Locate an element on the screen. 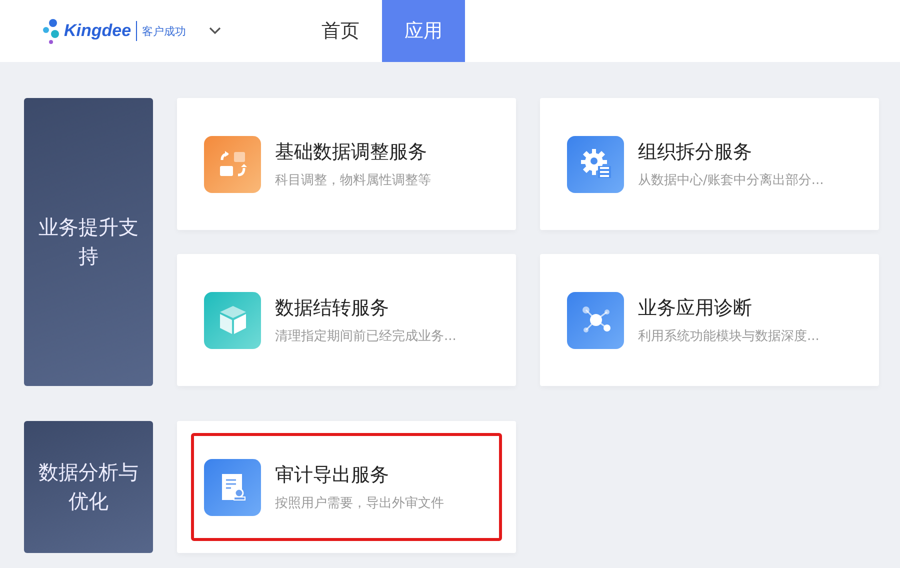 Image resolution: width=900 pixels, height=568 pixels. service-card: 审计导出服务 按照用户需要，导出外审文件 is located at coordinates (346, 487).